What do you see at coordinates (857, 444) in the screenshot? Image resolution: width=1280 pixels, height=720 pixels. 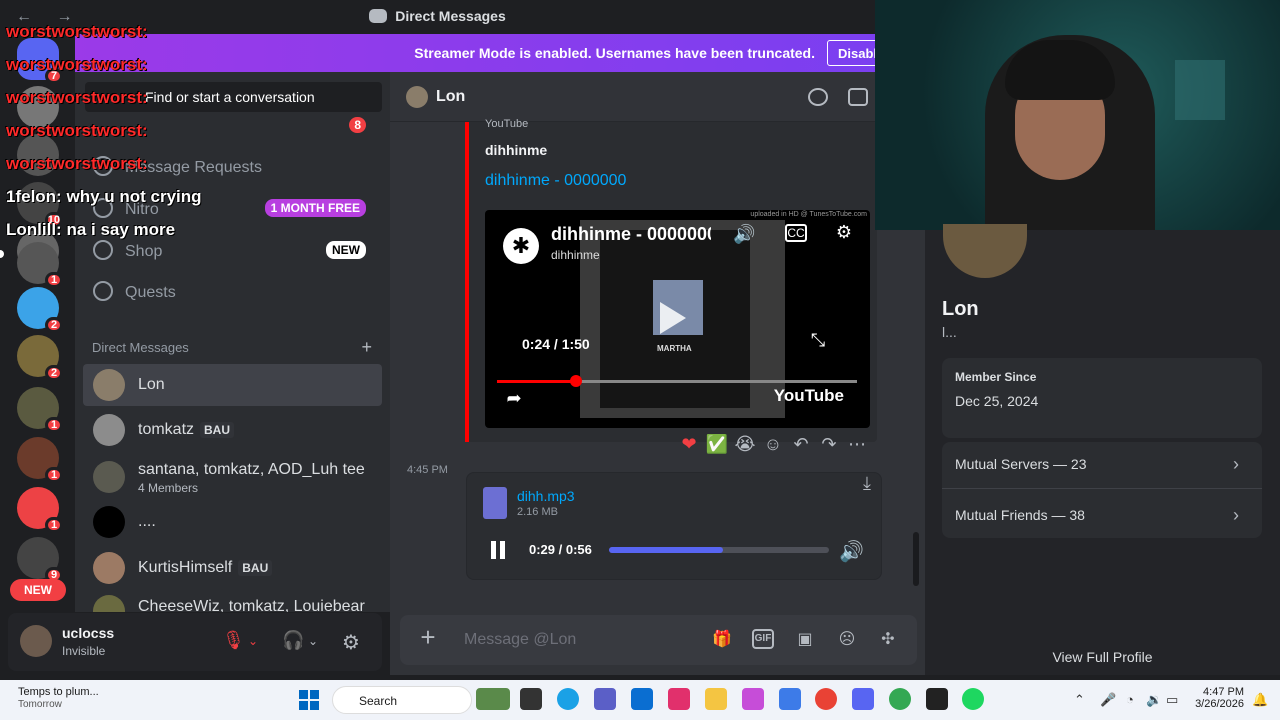 I see `more-icon: ⋯` at bounding box center [857, 444].